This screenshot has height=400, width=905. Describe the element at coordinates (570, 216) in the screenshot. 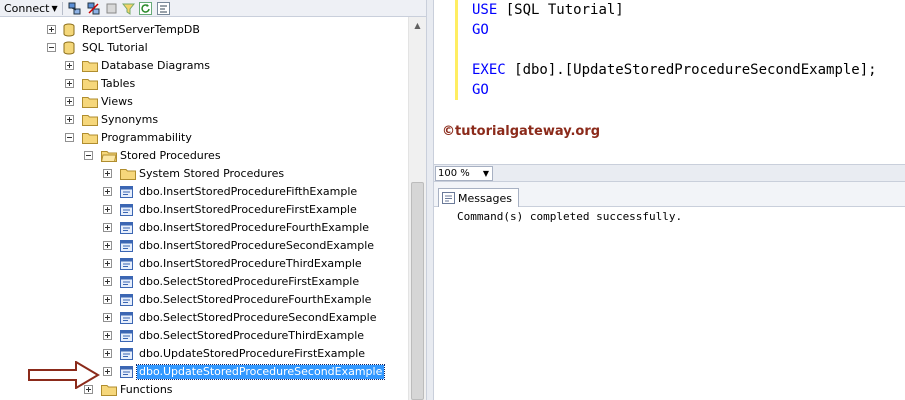

I see `result-message: Command(s) completed successfully.` at that location.